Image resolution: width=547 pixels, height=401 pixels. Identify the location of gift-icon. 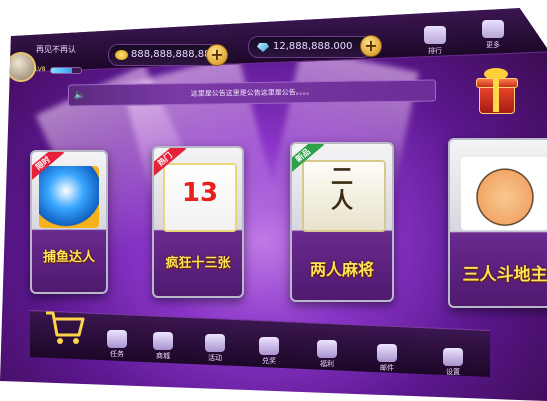
(215, 343).